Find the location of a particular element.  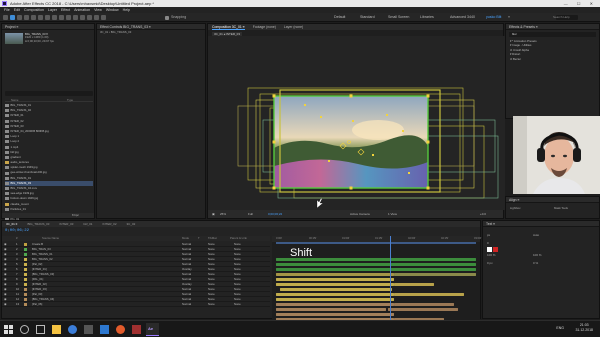

column-name: Name is located at coordinates (14, 100).